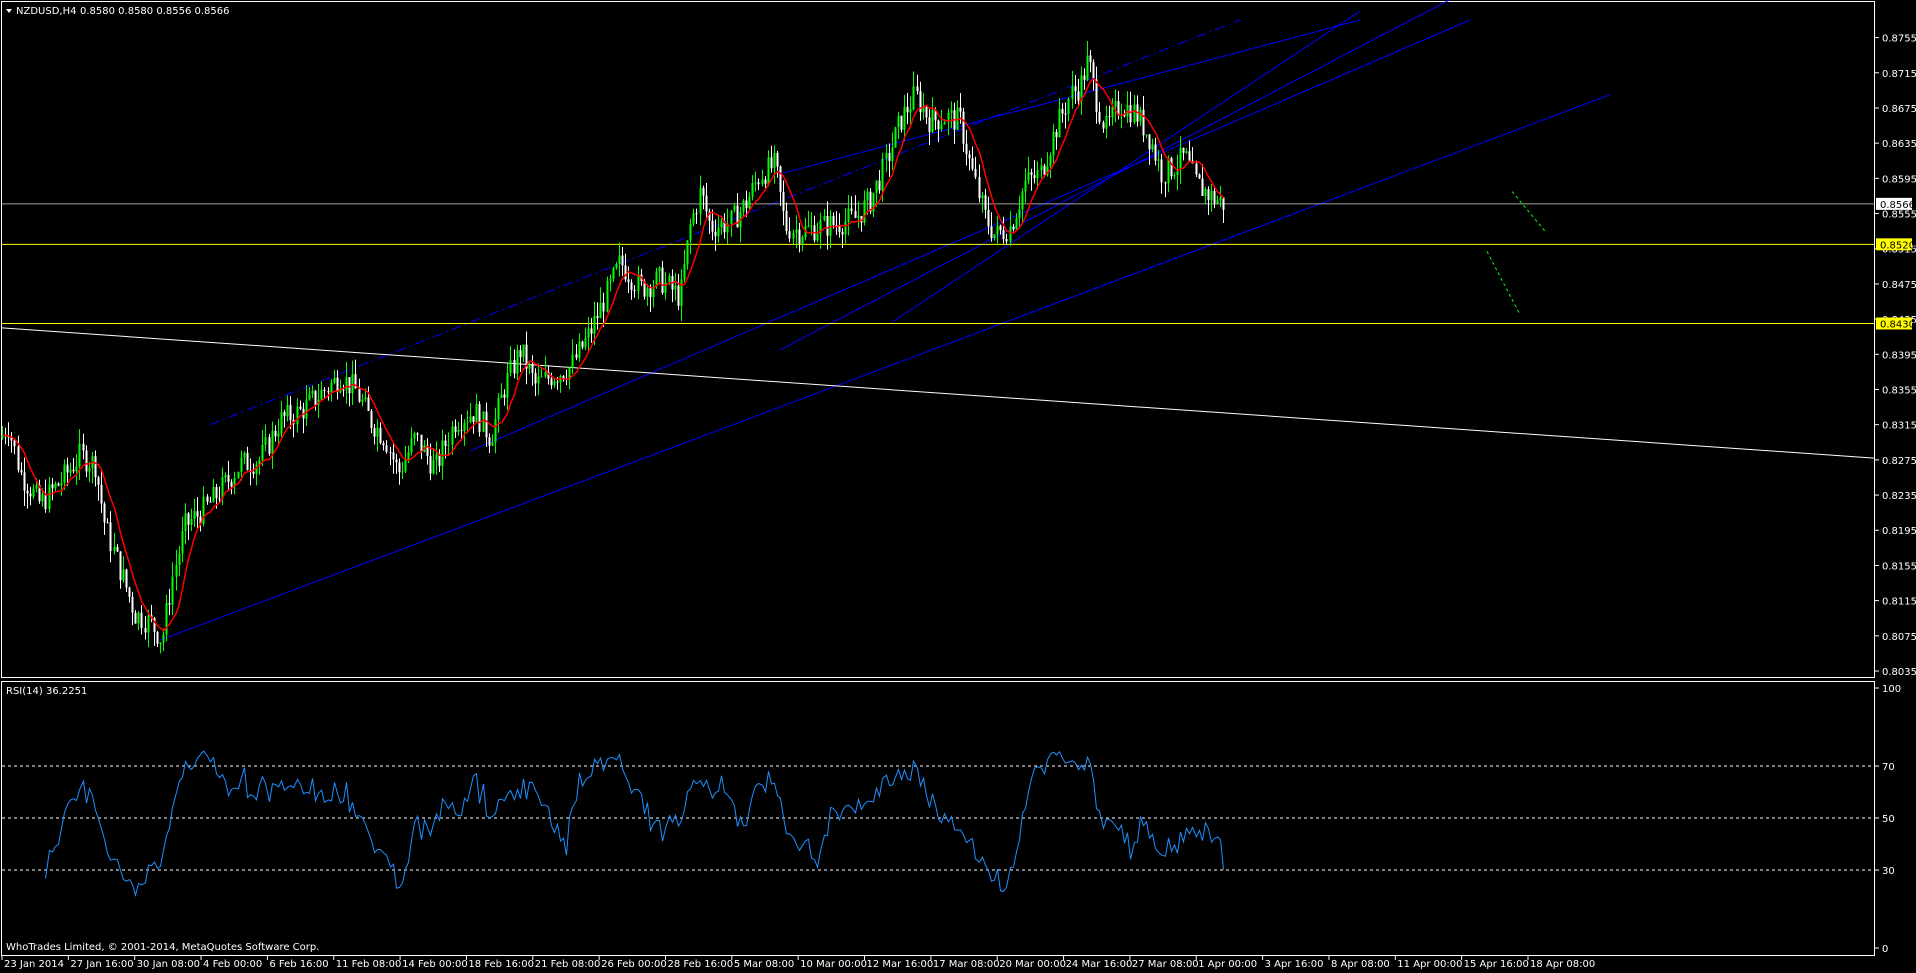 The image size is (1916, 973). What do you see at coordinates (938, 264) in the screenshot?
I see `horizontal-levels` at bounding box center [938, 264].